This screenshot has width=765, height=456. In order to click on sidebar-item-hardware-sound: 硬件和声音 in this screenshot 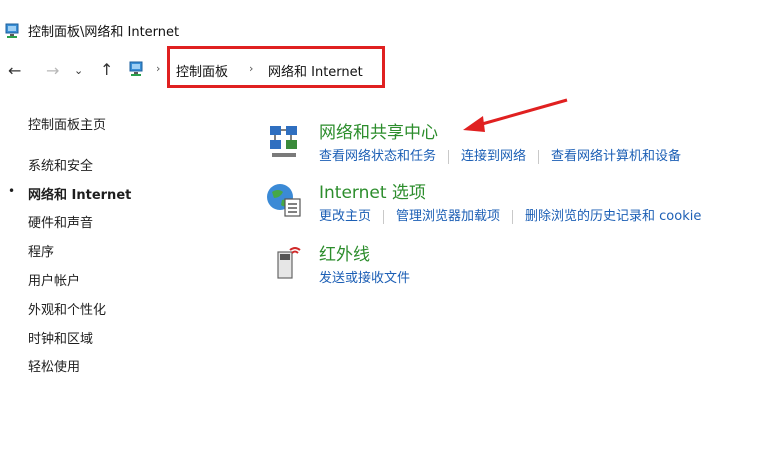, I will do `click(60, 221)`.